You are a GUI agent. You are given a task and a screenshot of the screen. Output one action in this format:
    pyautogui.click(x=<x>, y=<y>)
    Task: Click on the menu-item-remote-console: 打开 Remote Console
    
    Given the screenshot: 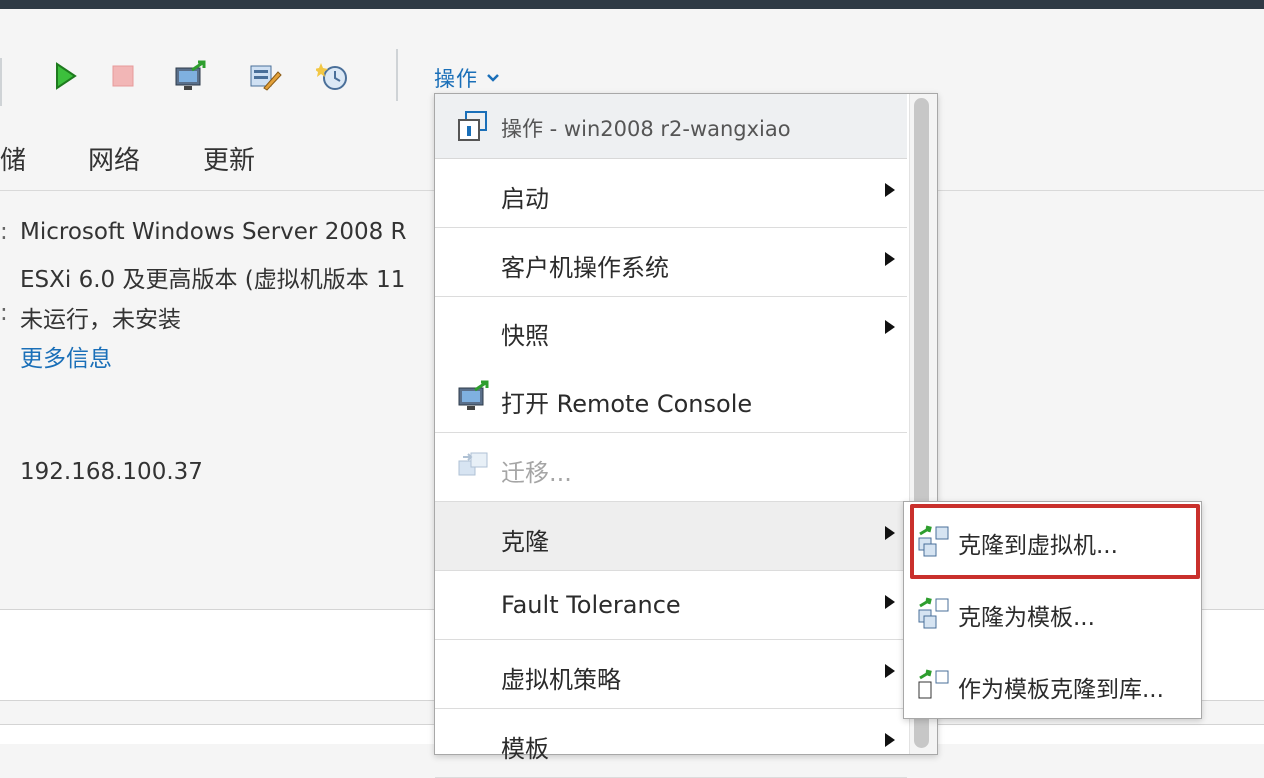 What is the action you would take?
    pyautogui.click(x=671, y=398)
    